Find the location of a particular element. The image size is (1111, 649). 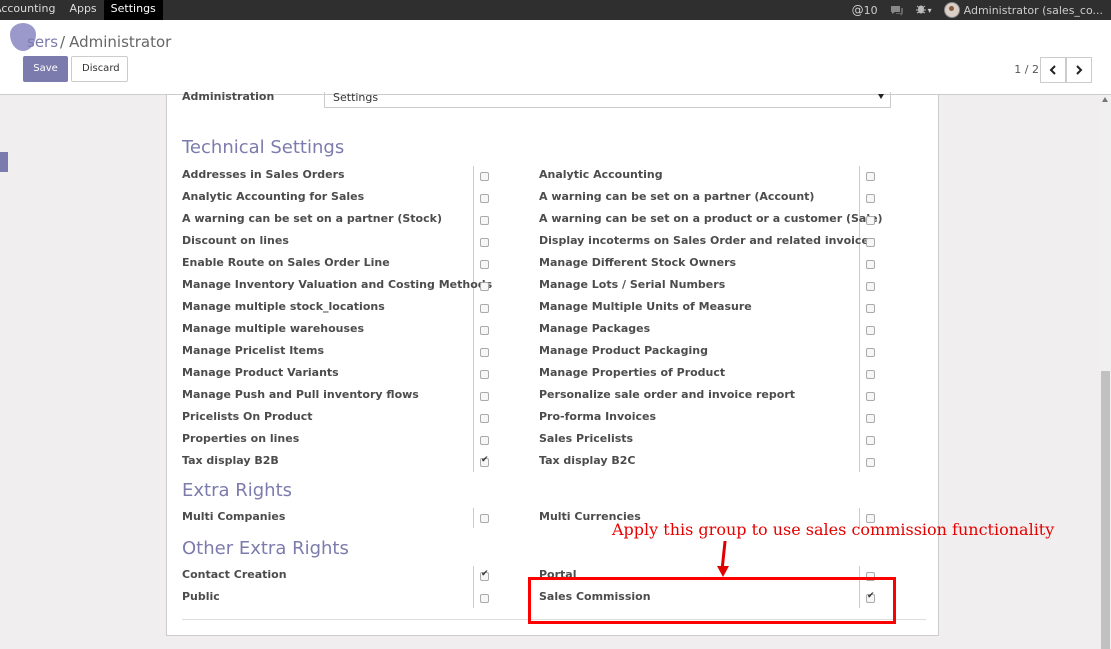

administration-select: Settings is located at coordinates (607, 100).